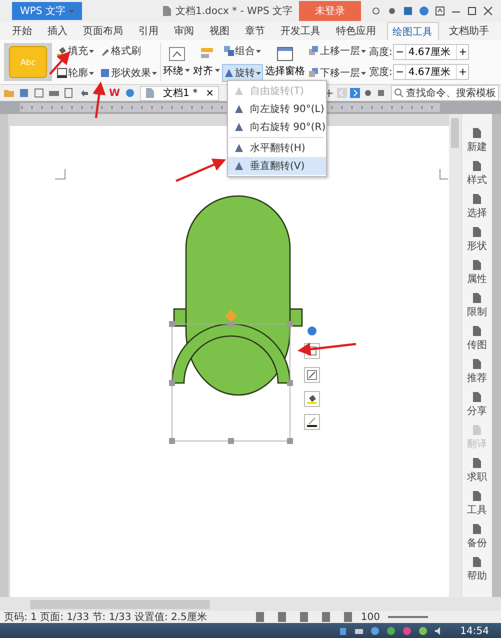 The width and height of the screenshot is (501, 638). What do you see at coordinates (342, 93) in the screenshot?
I see `previous-icon` at bounding box center [342, 93].